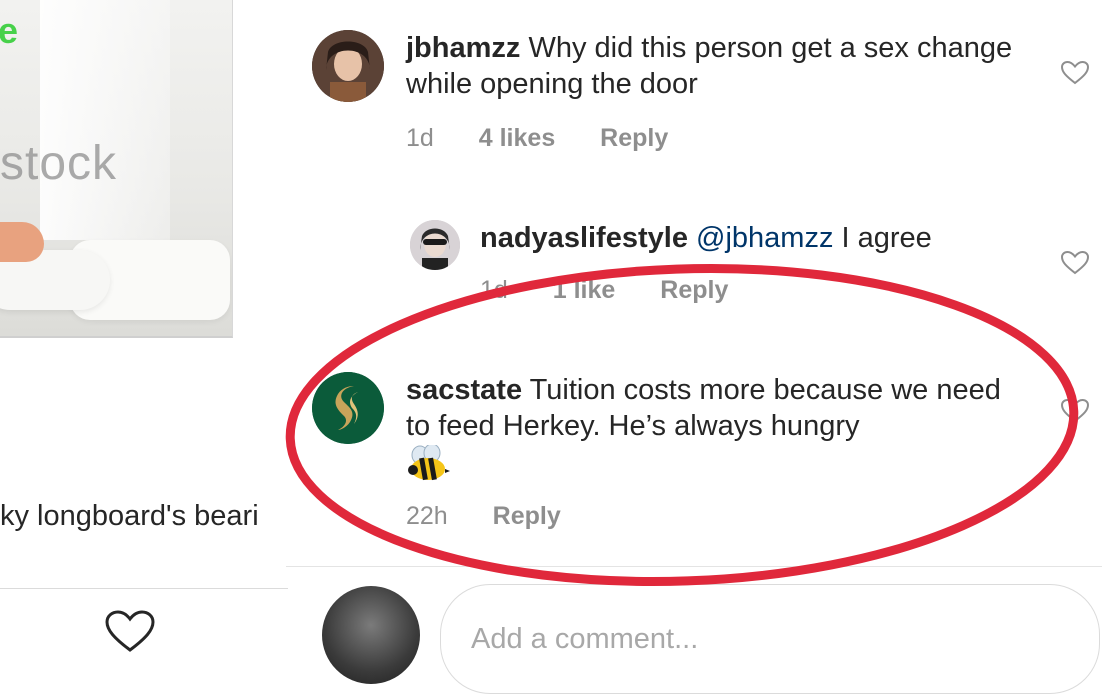  Describe the element at coordinates (371, 635) in the screenshot. I see `current-user-avatar` at that location.